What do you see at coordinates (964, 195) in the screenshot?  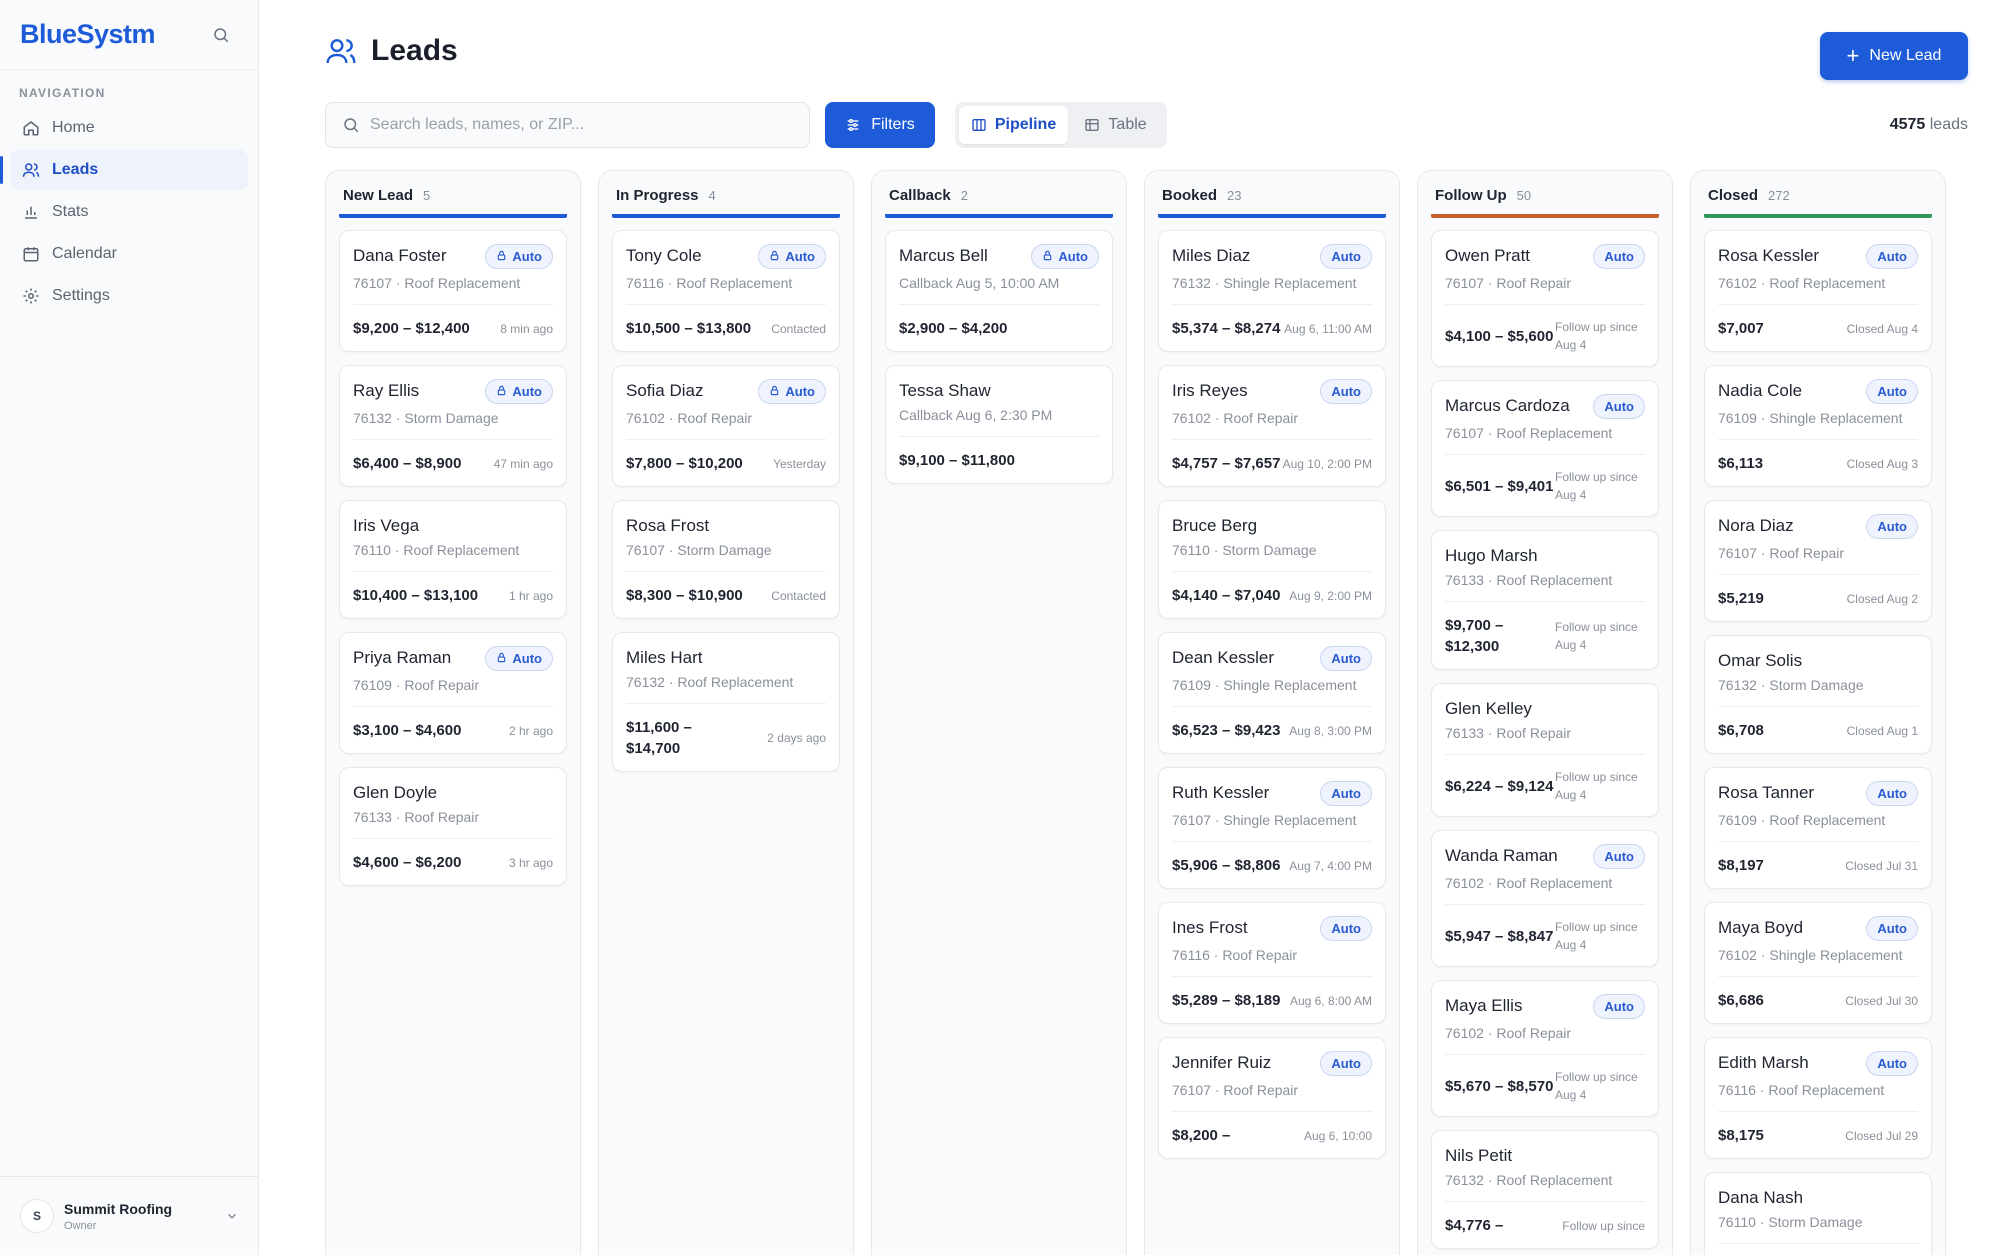 I see `column-count: 2` at bounding box center [964, 195].